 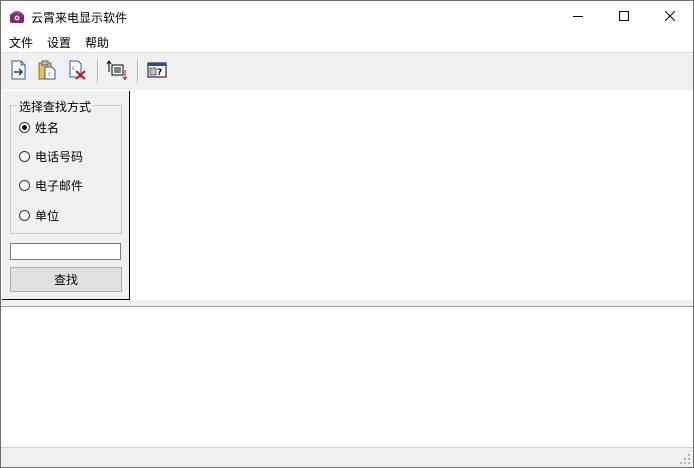 I want to click on menu-file: 文件, so click(x=21, y=42).